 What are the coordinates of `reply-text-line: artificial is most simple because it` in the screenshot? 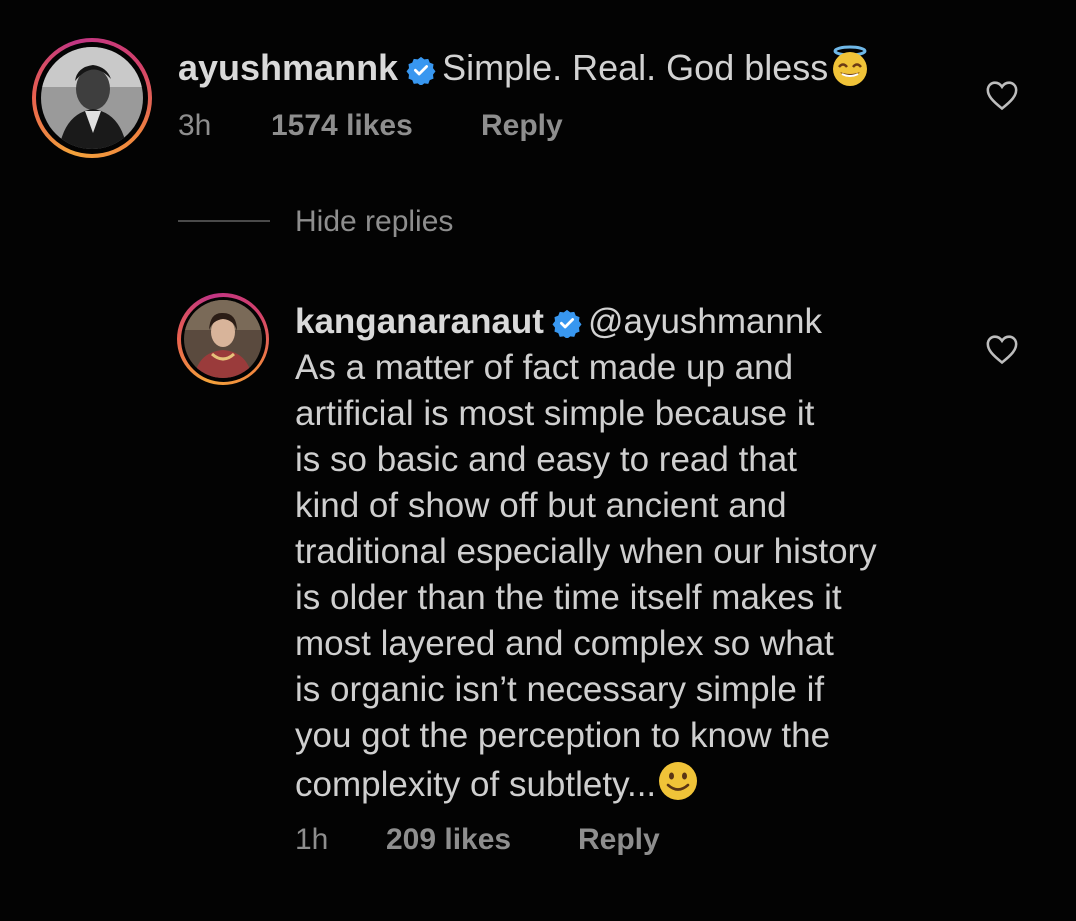 It's located at (555, 413).